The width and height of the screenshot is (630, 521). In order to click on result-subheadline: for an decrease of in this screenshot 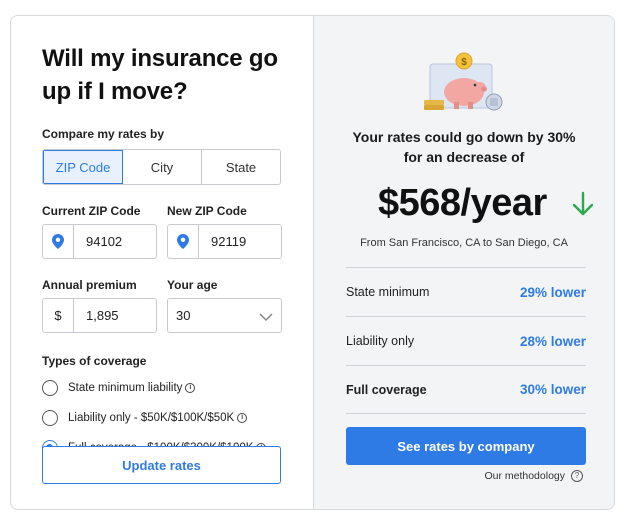, I will do `click(464, 157)`.